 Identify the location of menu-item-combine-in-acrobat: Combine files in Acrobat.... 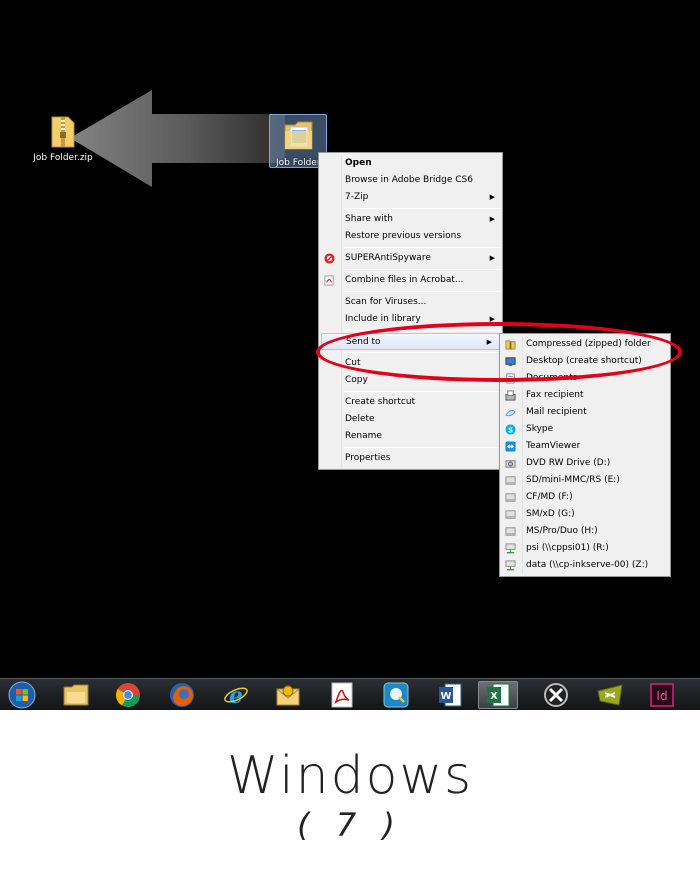
(410, 280).